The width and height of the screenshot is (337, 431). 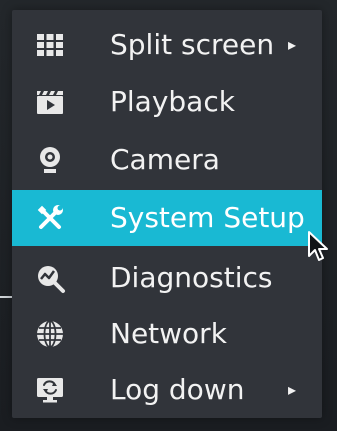 I want to click on menu-item-label: Camera, so click(x=165, y=159).